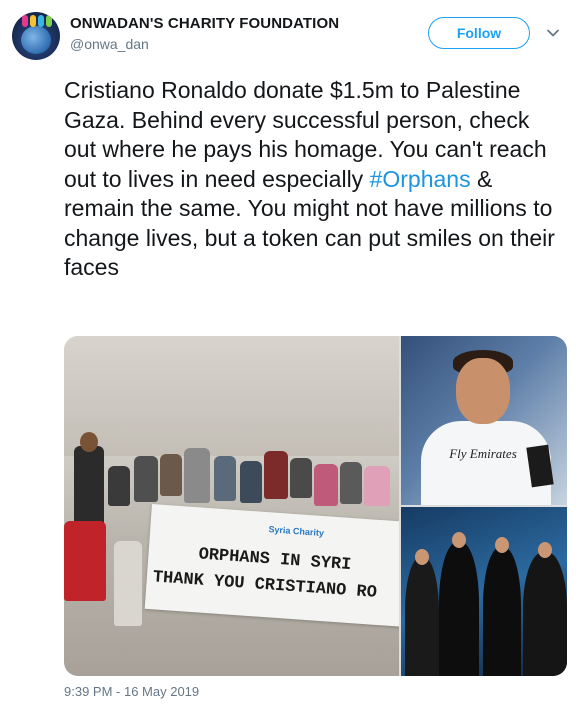 This screenshot has height=715, width=584. I want to click on avatar, so click(36, 36).